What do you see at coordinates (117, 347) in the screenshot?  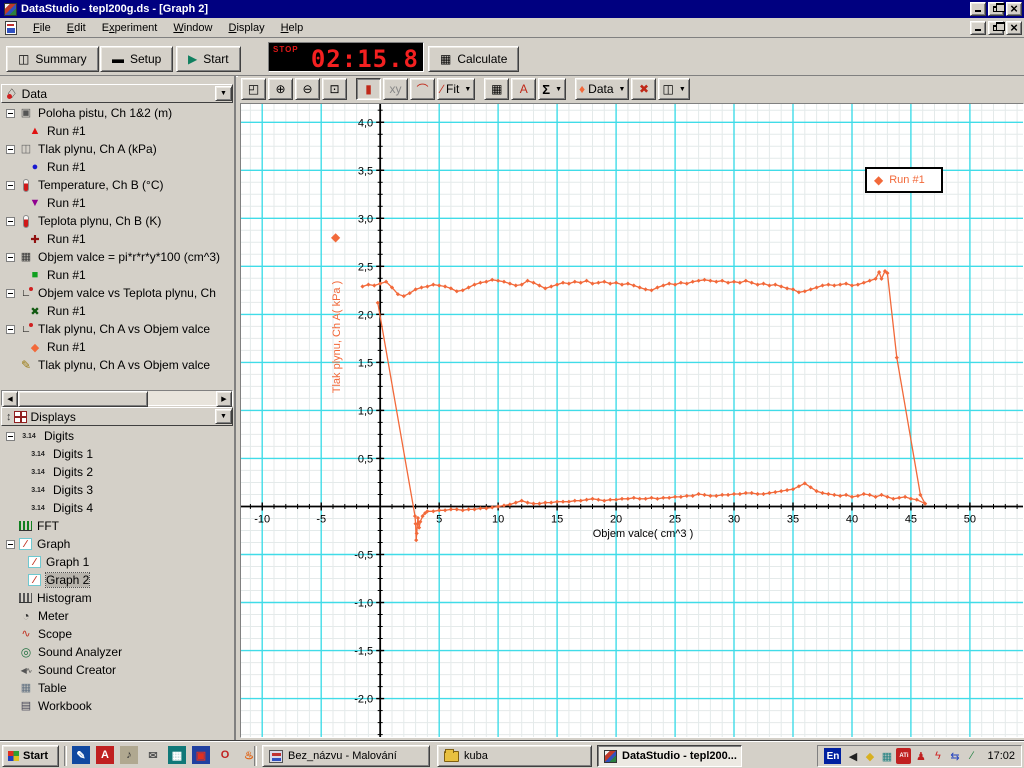 I see `run-item: ◆ Run #1` at bounding box center [117, 347].